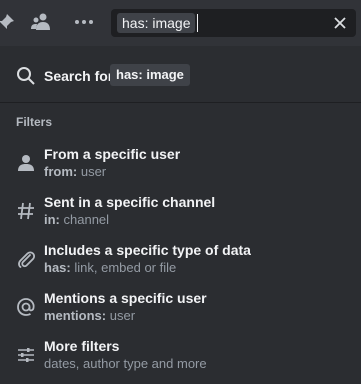  Describe the element at coordinates (42, 22) in the screenshot. I see `members-icon` at that location.